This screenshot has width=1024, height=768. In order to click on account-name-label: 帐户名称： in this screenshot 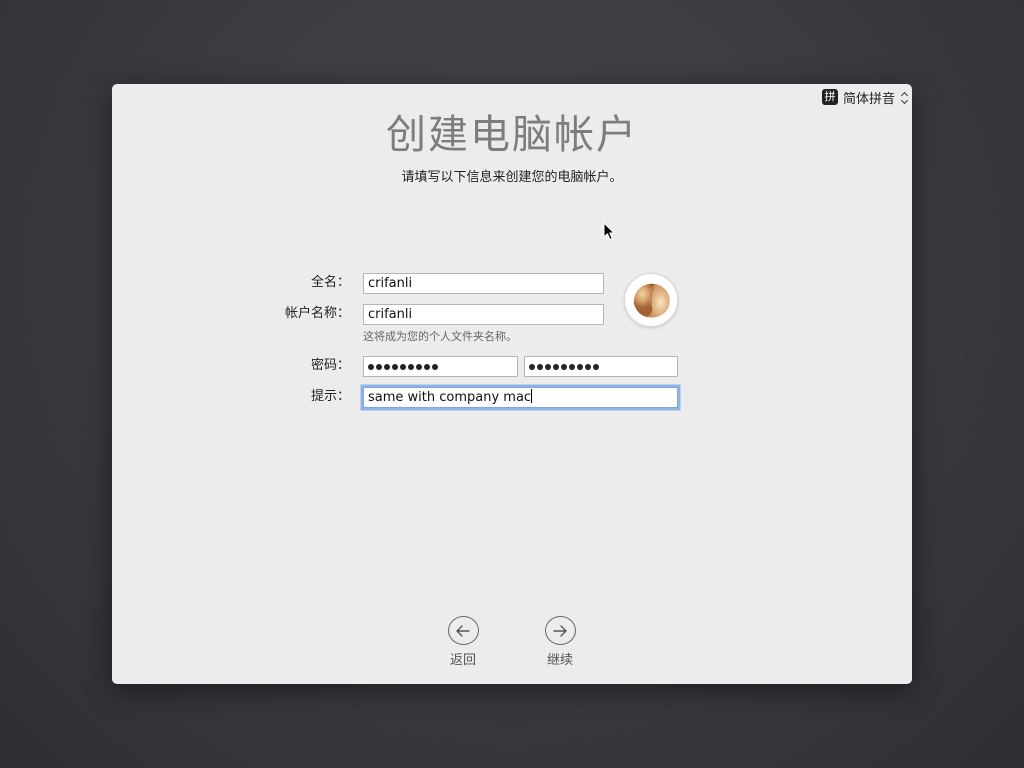, I will do `click(317, 313)`.